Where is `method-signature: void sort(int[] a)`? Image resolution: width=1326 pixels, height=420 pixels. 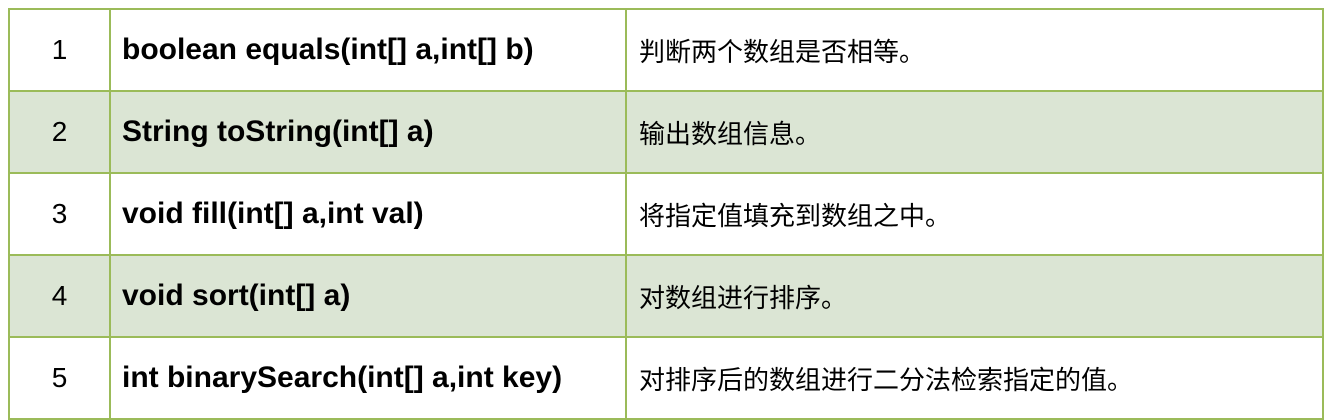
method-signature: void sort(int[] a) is located at coordinates (368, 296).